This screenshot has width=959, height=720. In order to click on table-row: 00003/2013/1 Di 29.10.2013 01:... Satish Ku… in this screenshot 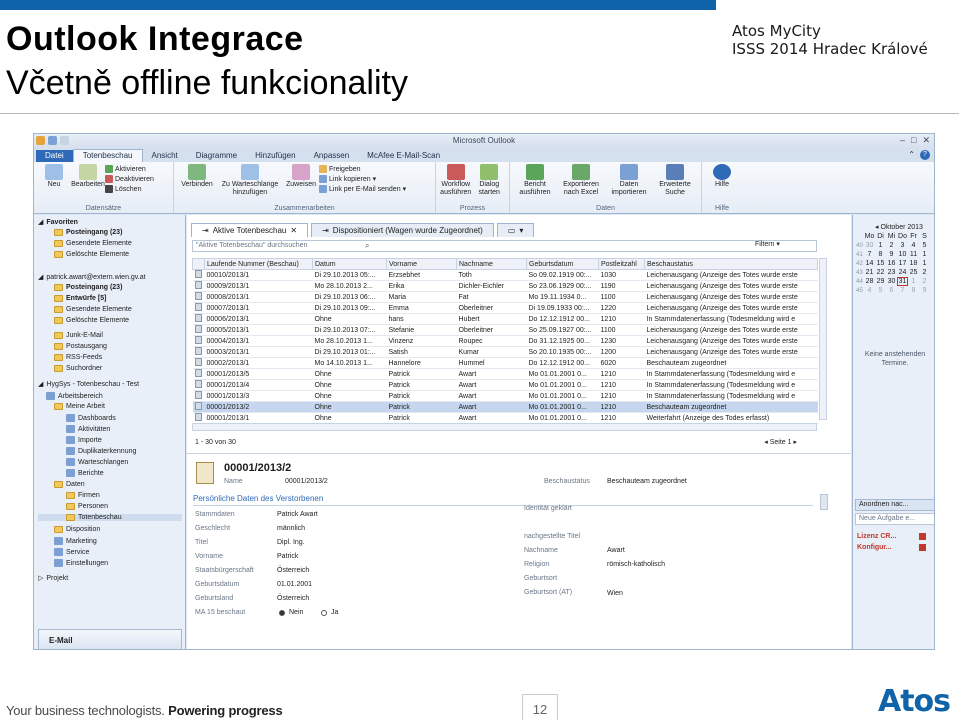, I will do `click(505, 352)`.